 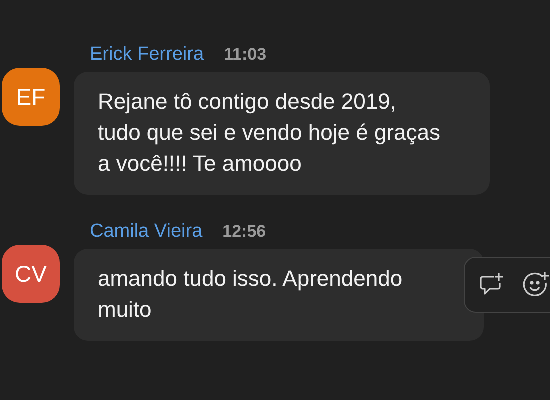 I want to click on author-name: Erick Ferreira, so click(x=147, y=55).